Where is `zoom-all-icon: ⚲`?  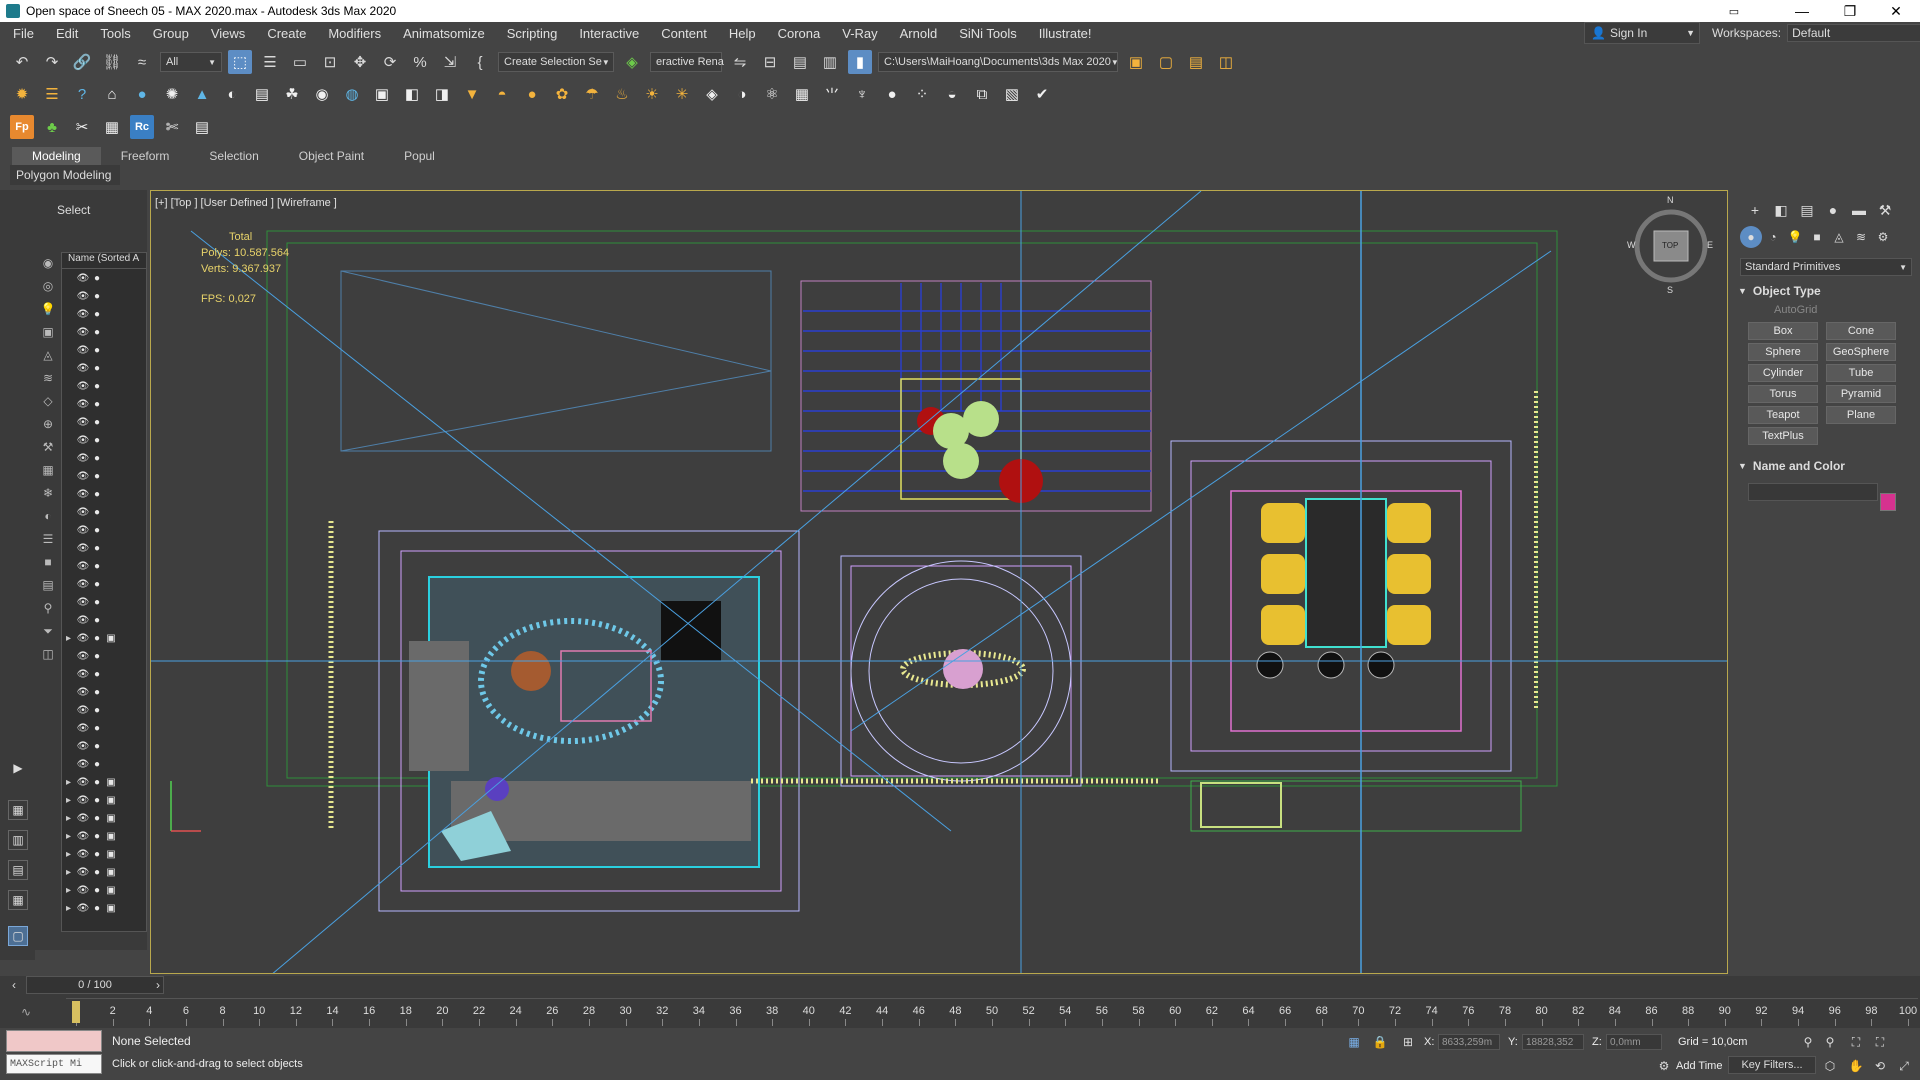 zoom-all-icon: ⚲ is located at coordinates (1830, 1042).